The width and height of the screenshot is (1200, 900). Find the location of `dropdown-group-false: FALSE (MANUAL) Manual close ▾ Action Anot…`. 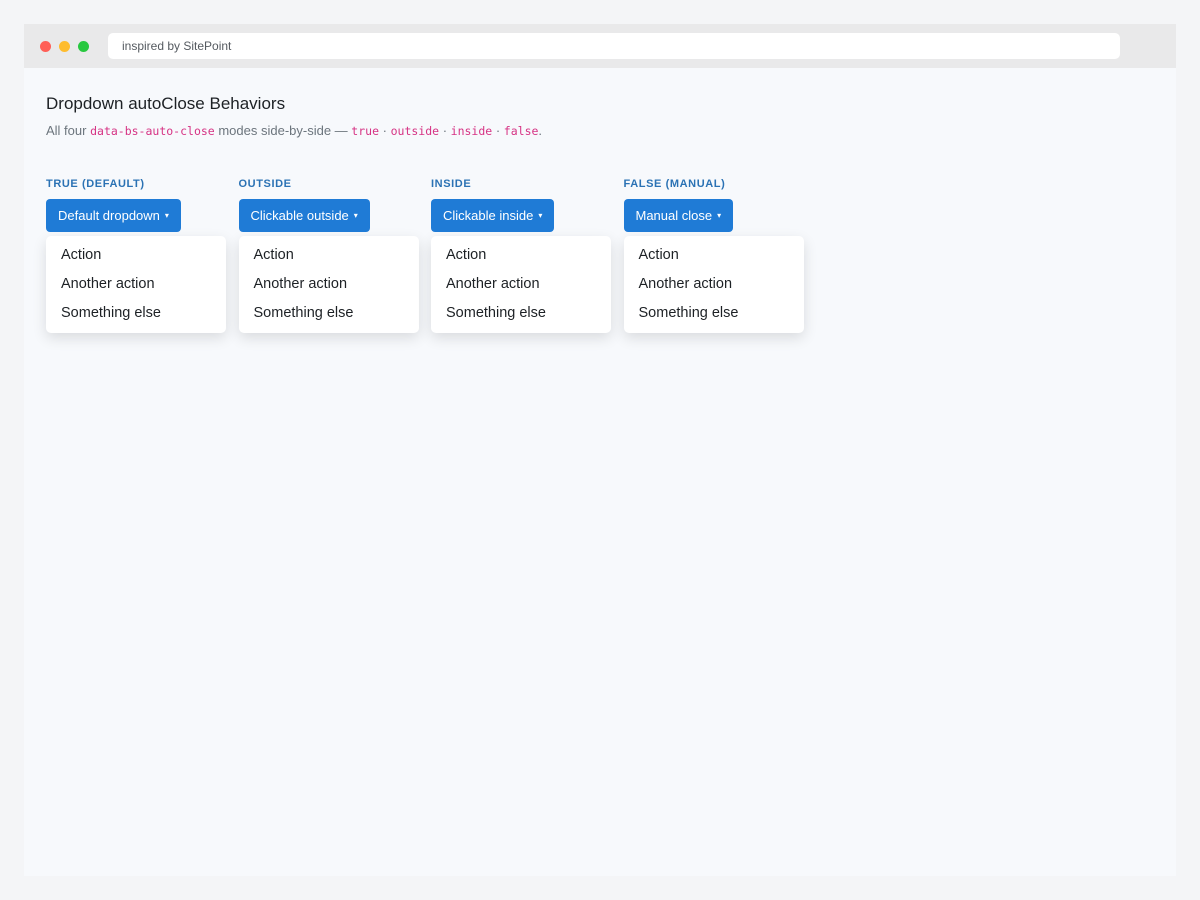

dropdown-group-false: FALSE (MANUAL) Manual close ▾ Action Anot… is located at coordinates (713, 255).